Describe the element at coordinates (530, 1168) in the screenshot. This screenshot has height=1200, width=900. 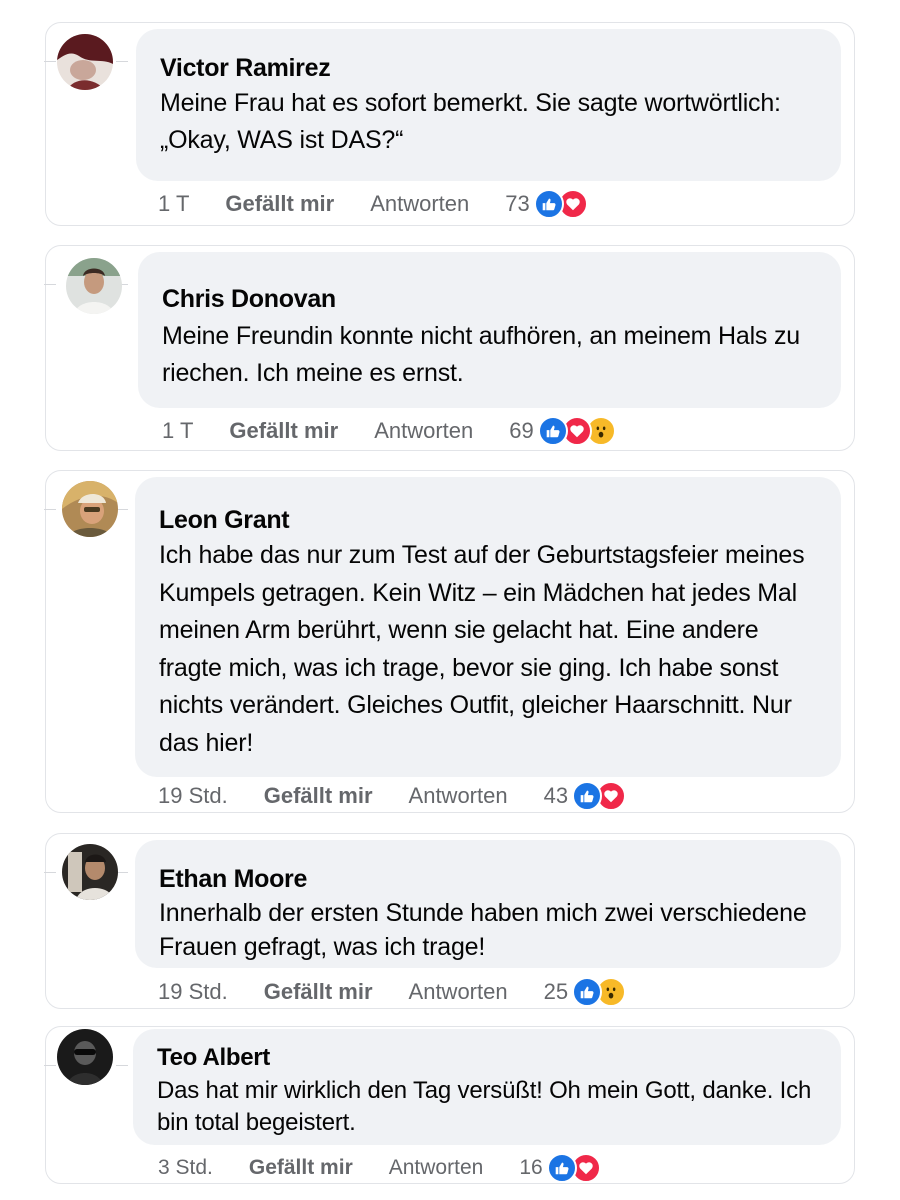
I see `reaction-count: 16` at that location.